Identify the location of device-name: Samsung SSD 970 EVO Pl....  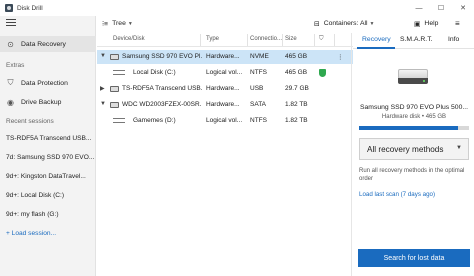
(162, 56).